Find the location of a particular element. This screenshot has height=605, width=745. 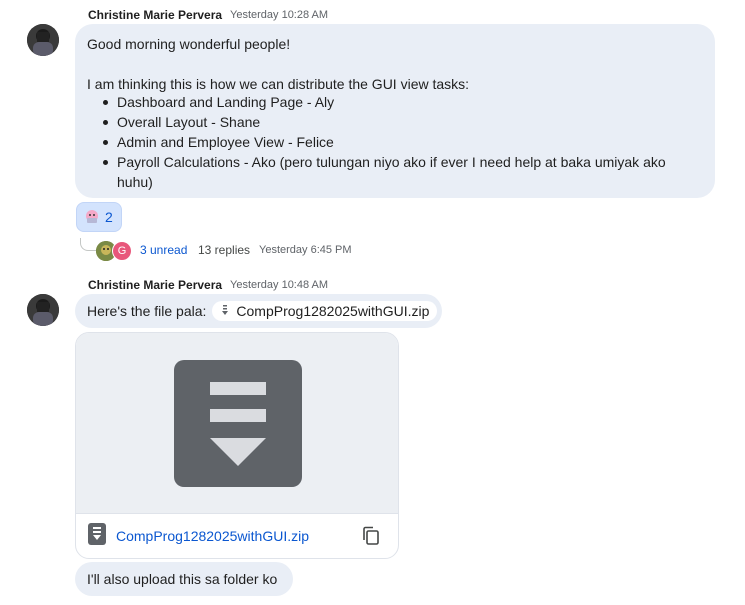

thread-replies: 13 replies is located at coordinates (224, 250).